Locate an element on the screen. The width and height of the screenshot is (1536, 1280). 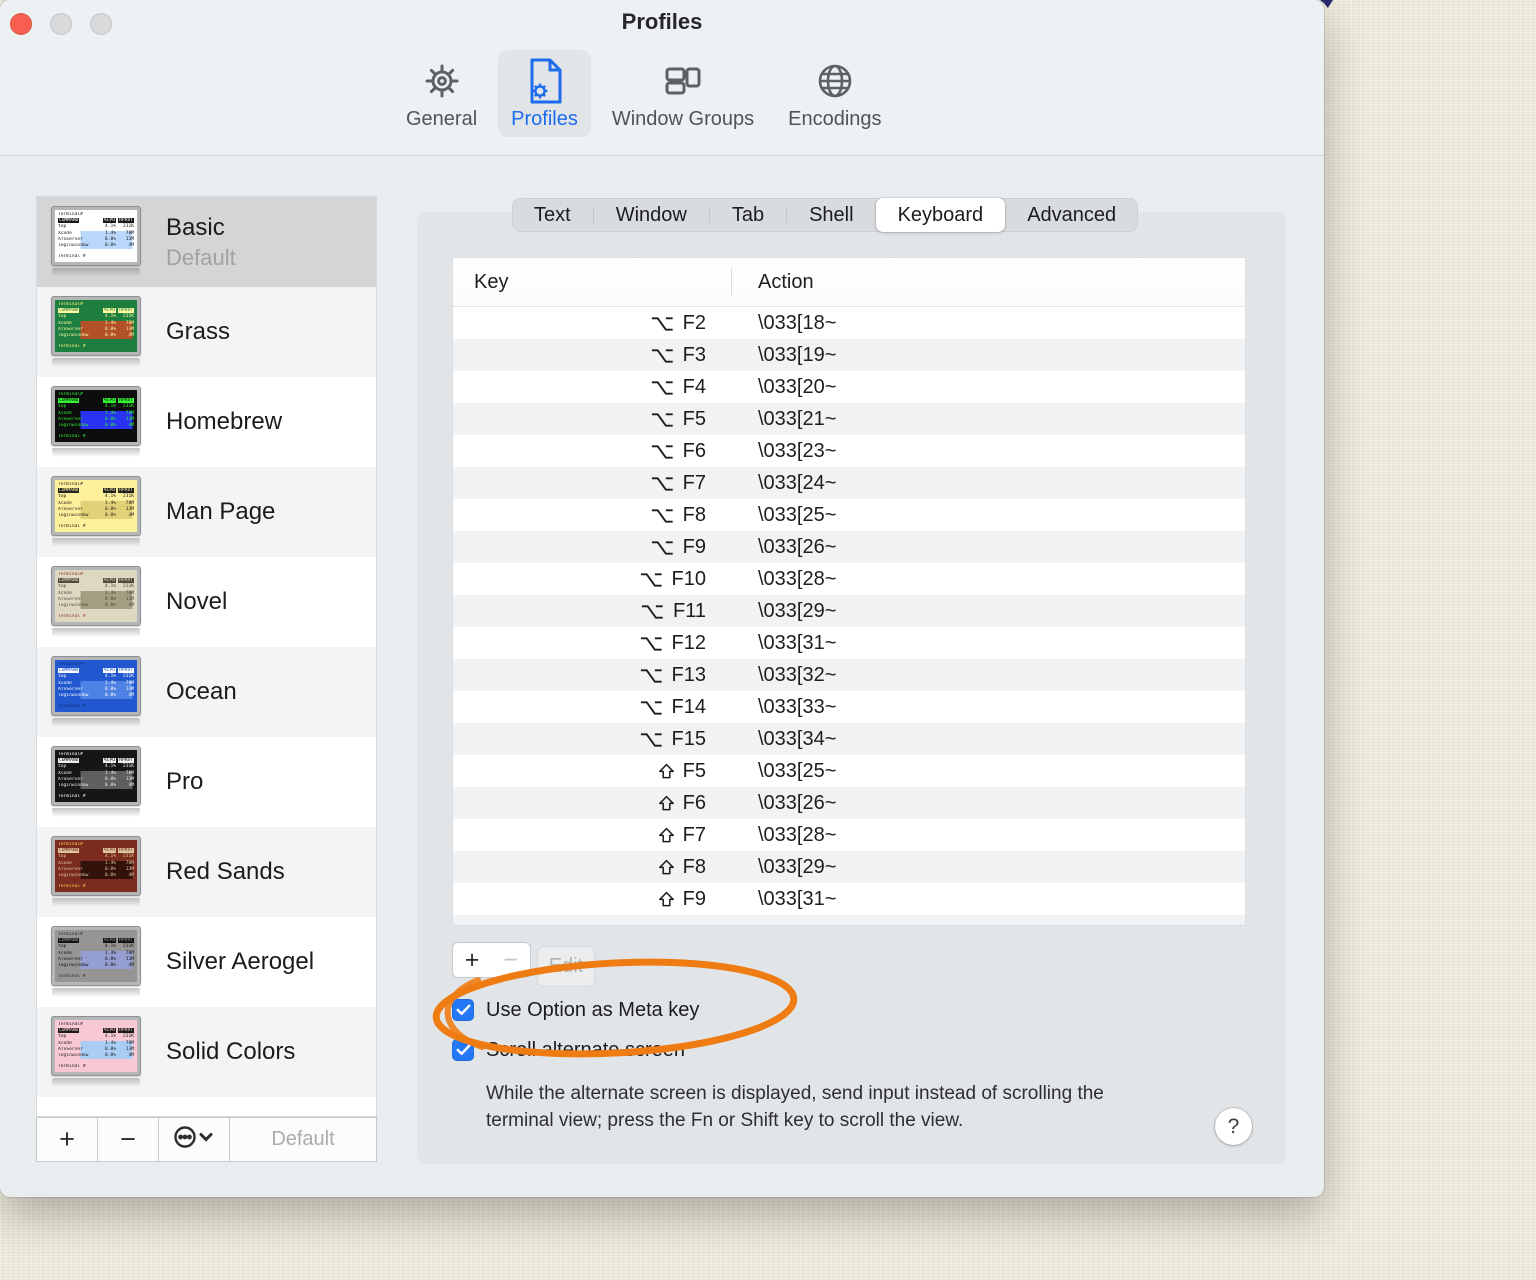
tab-window: Window is located at coordinates (651, 215).